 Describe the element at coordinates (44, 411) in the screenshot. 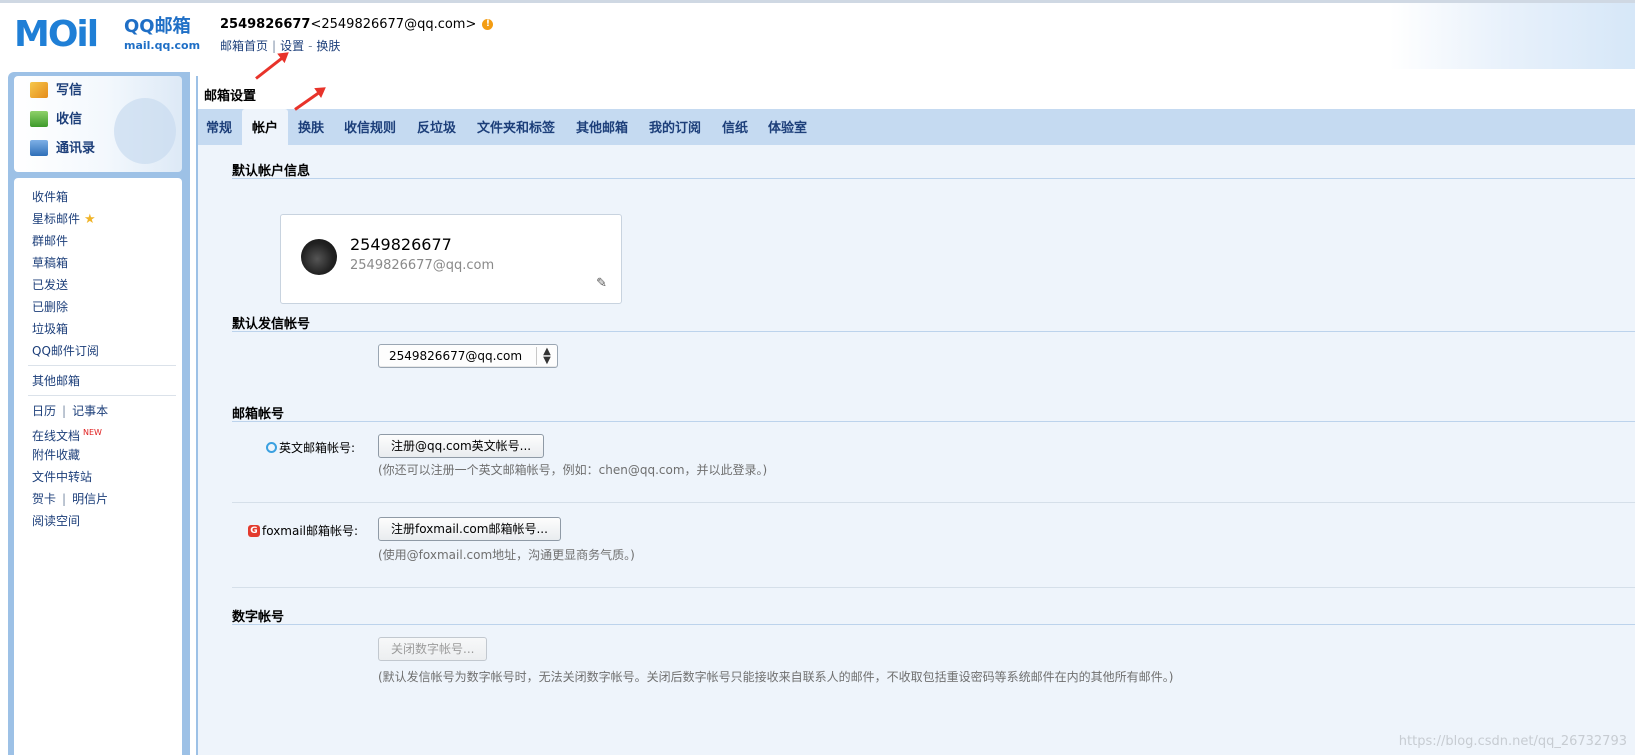

I see `sidebar-item-calendar: 日历` at that location.